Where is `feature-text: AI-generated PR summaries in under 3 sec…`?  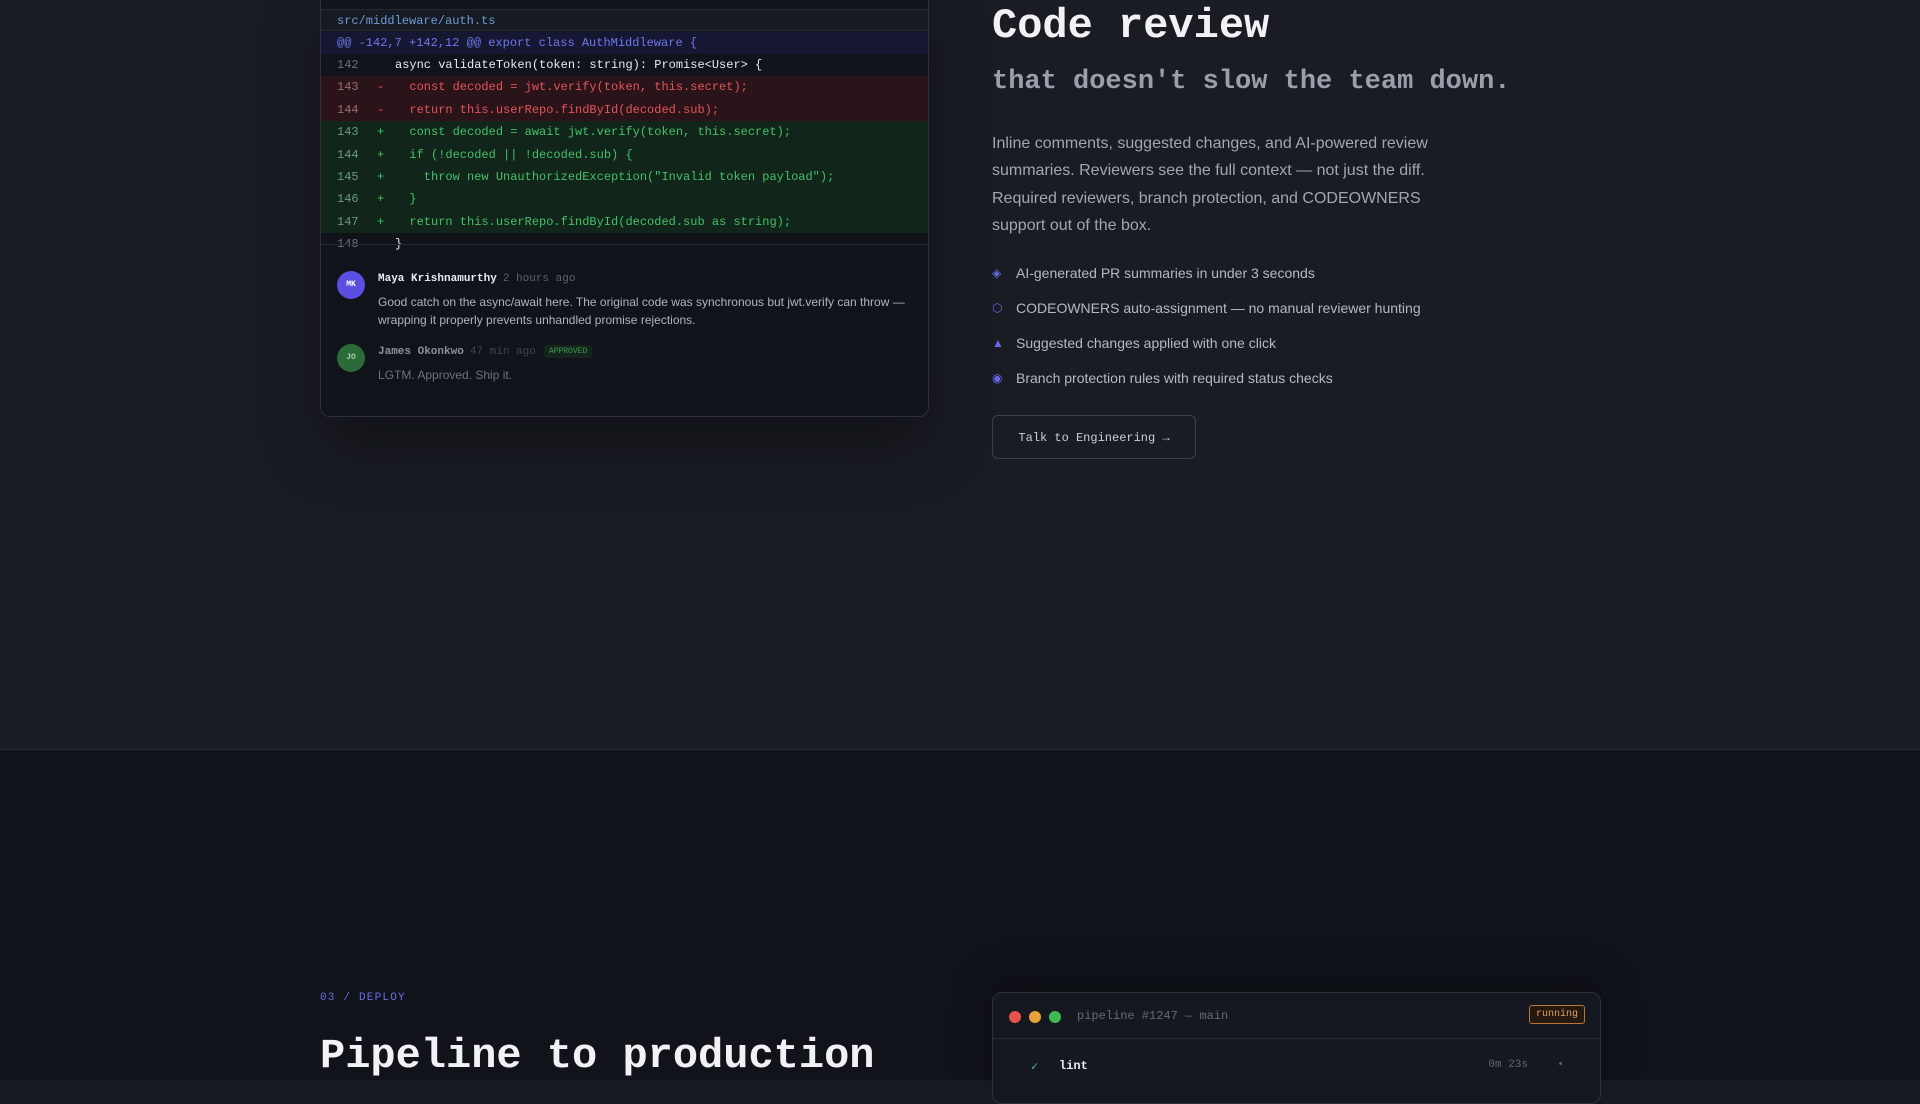 feature-text: AI-generated PR summaries in under 3 sec… is located at coordinates (1165, 273).